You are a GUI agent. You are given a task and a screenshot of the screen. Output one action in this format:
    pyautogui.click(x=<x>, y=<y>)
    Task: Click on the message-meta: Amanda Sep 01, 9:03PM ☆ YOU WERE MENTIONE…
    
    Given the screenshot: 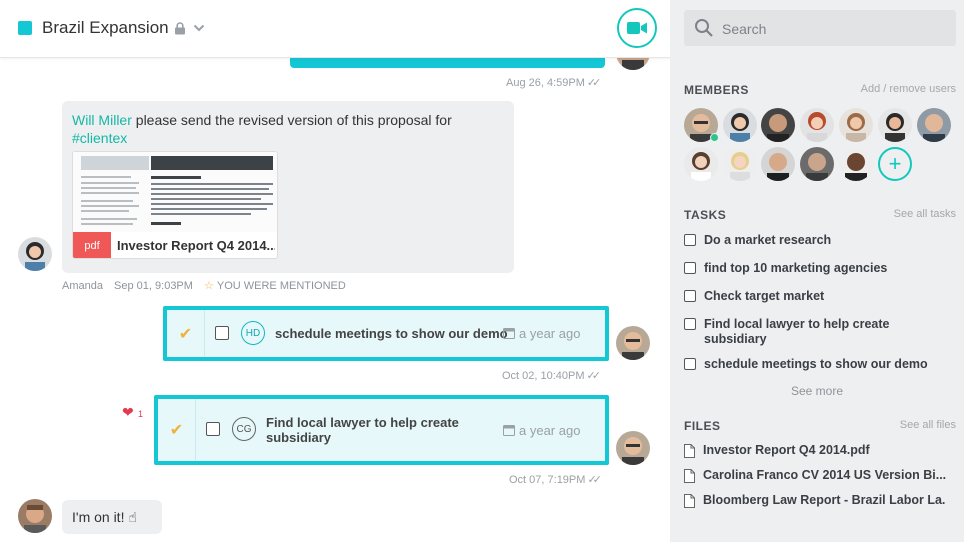 What is the action you would take?
    pyautogui.click(x=212, y=285)
    